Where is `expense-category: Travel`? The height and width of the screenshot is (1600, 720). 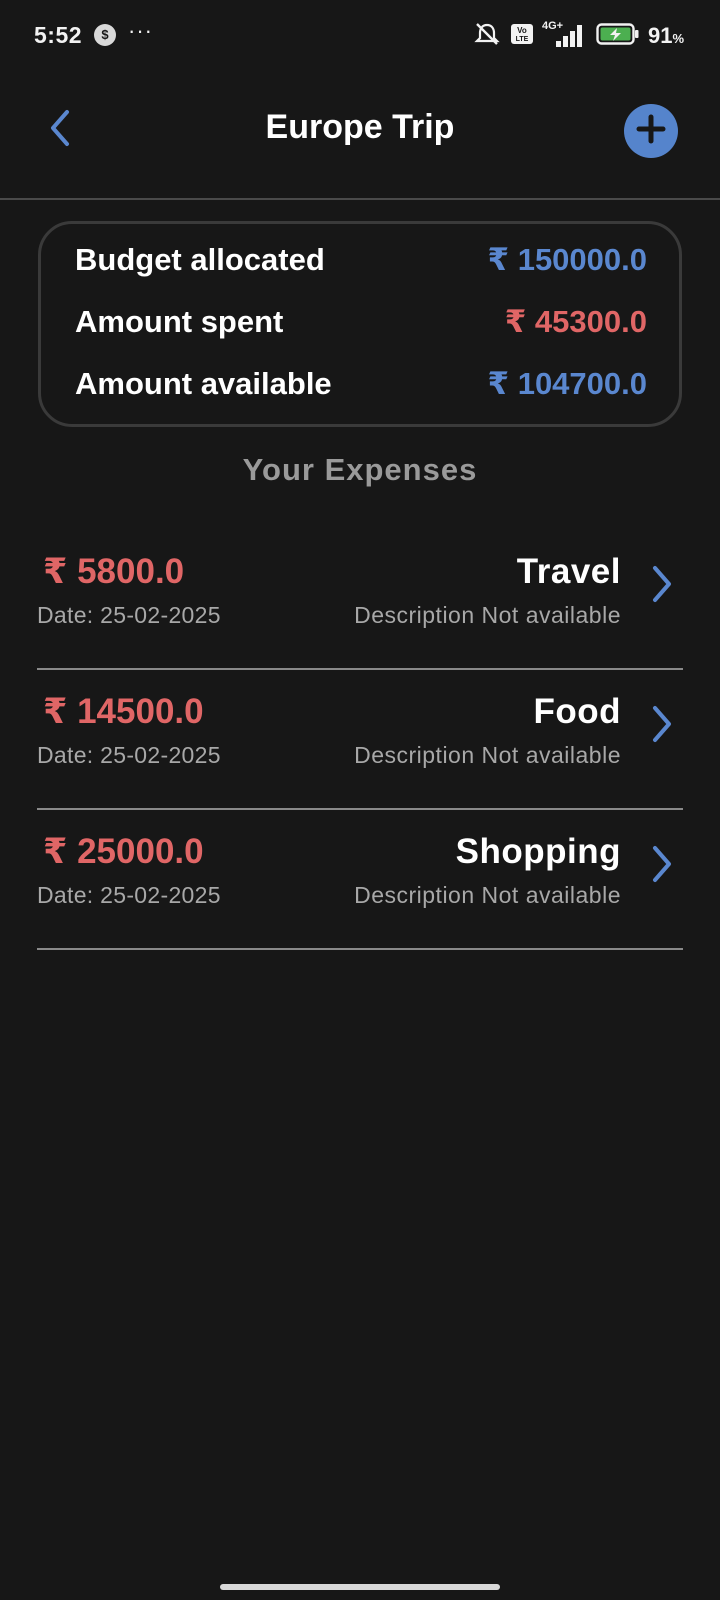
expense-category: Travel is located at coordinates (568, 571).